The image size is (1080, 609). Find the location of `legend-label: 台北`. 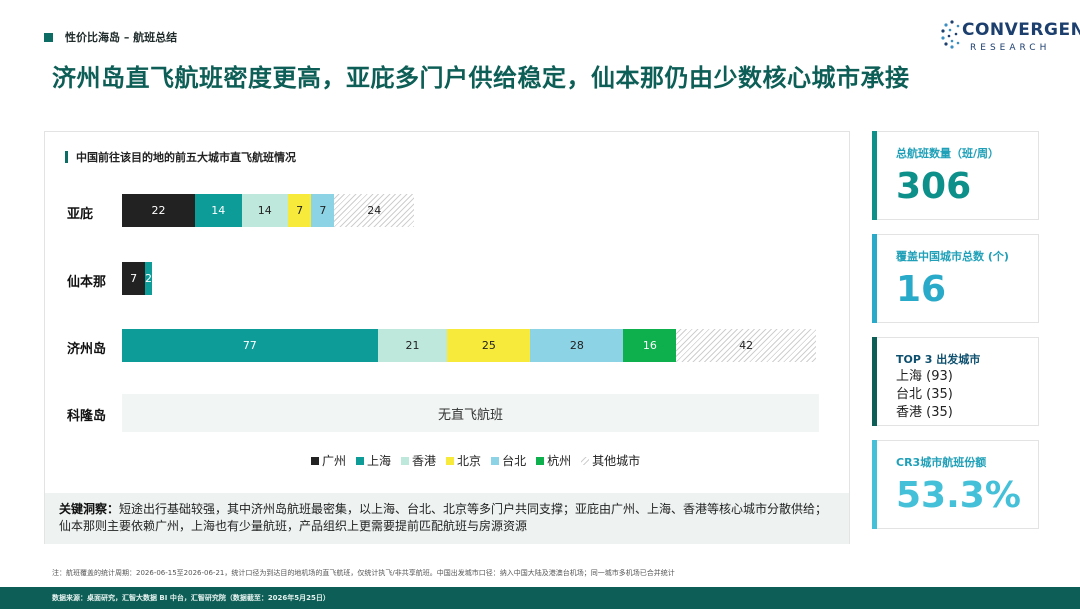

legend-label: 台北 is located at coordinates (514, 461).